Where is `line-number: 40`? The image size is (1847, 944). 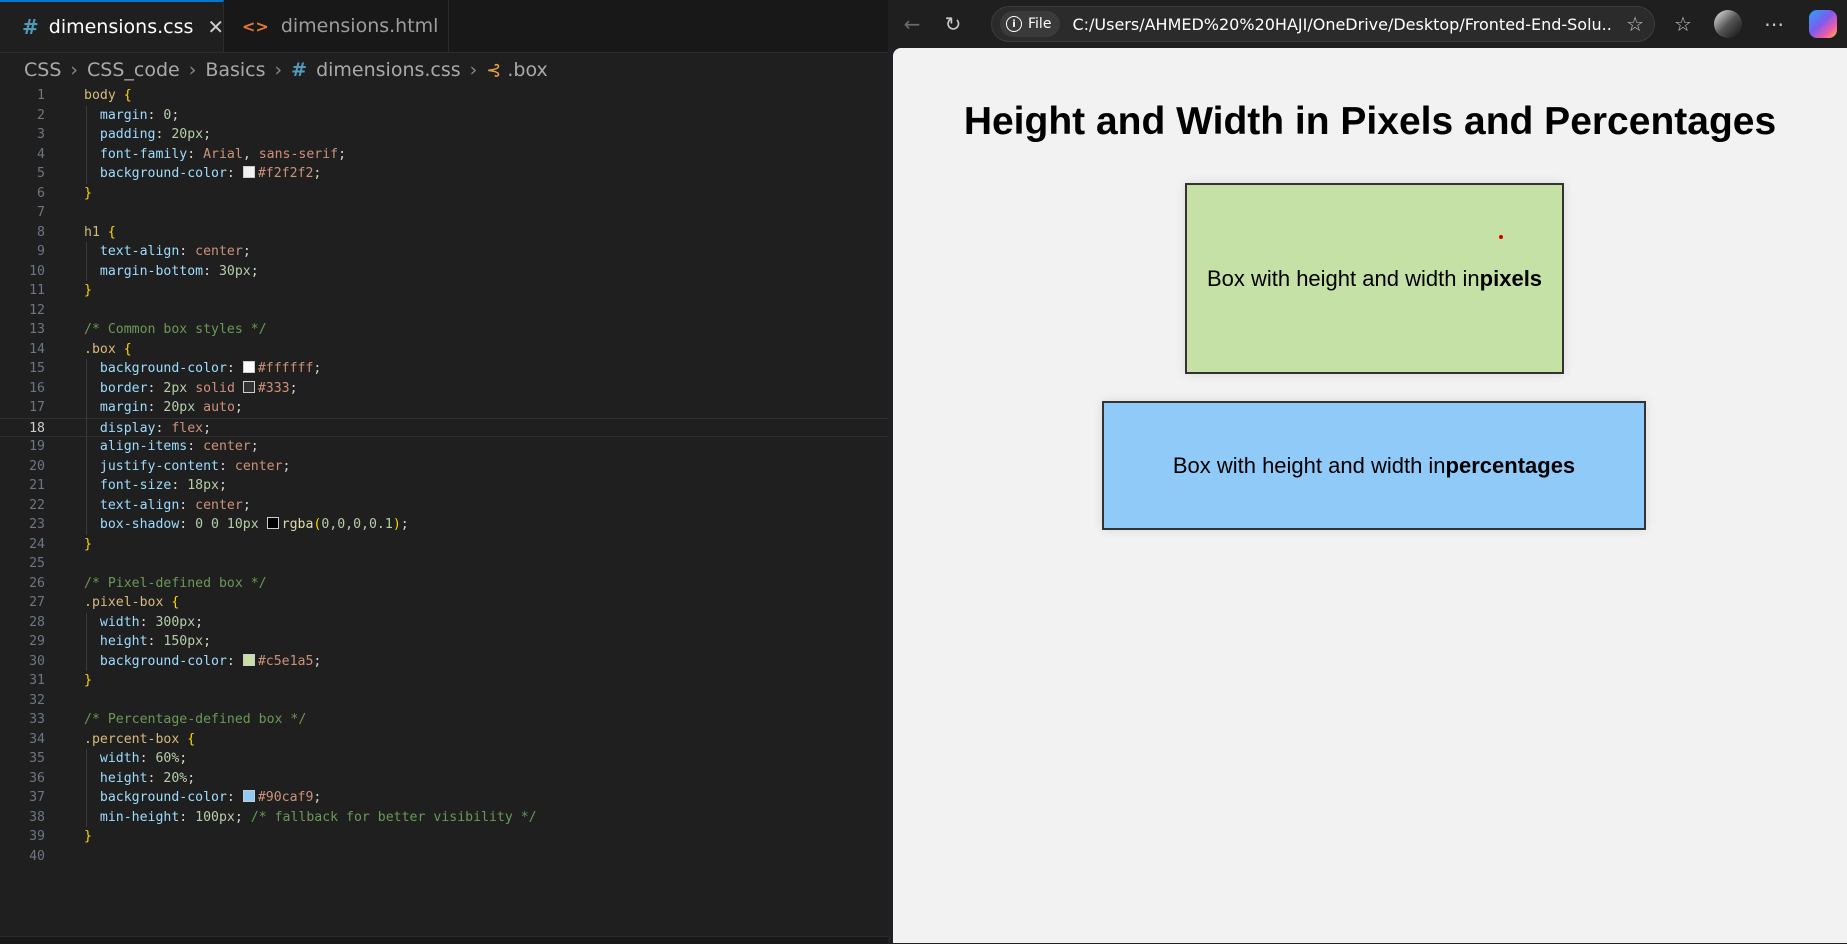 line-number: 40 is located at coordinates (37, 856).